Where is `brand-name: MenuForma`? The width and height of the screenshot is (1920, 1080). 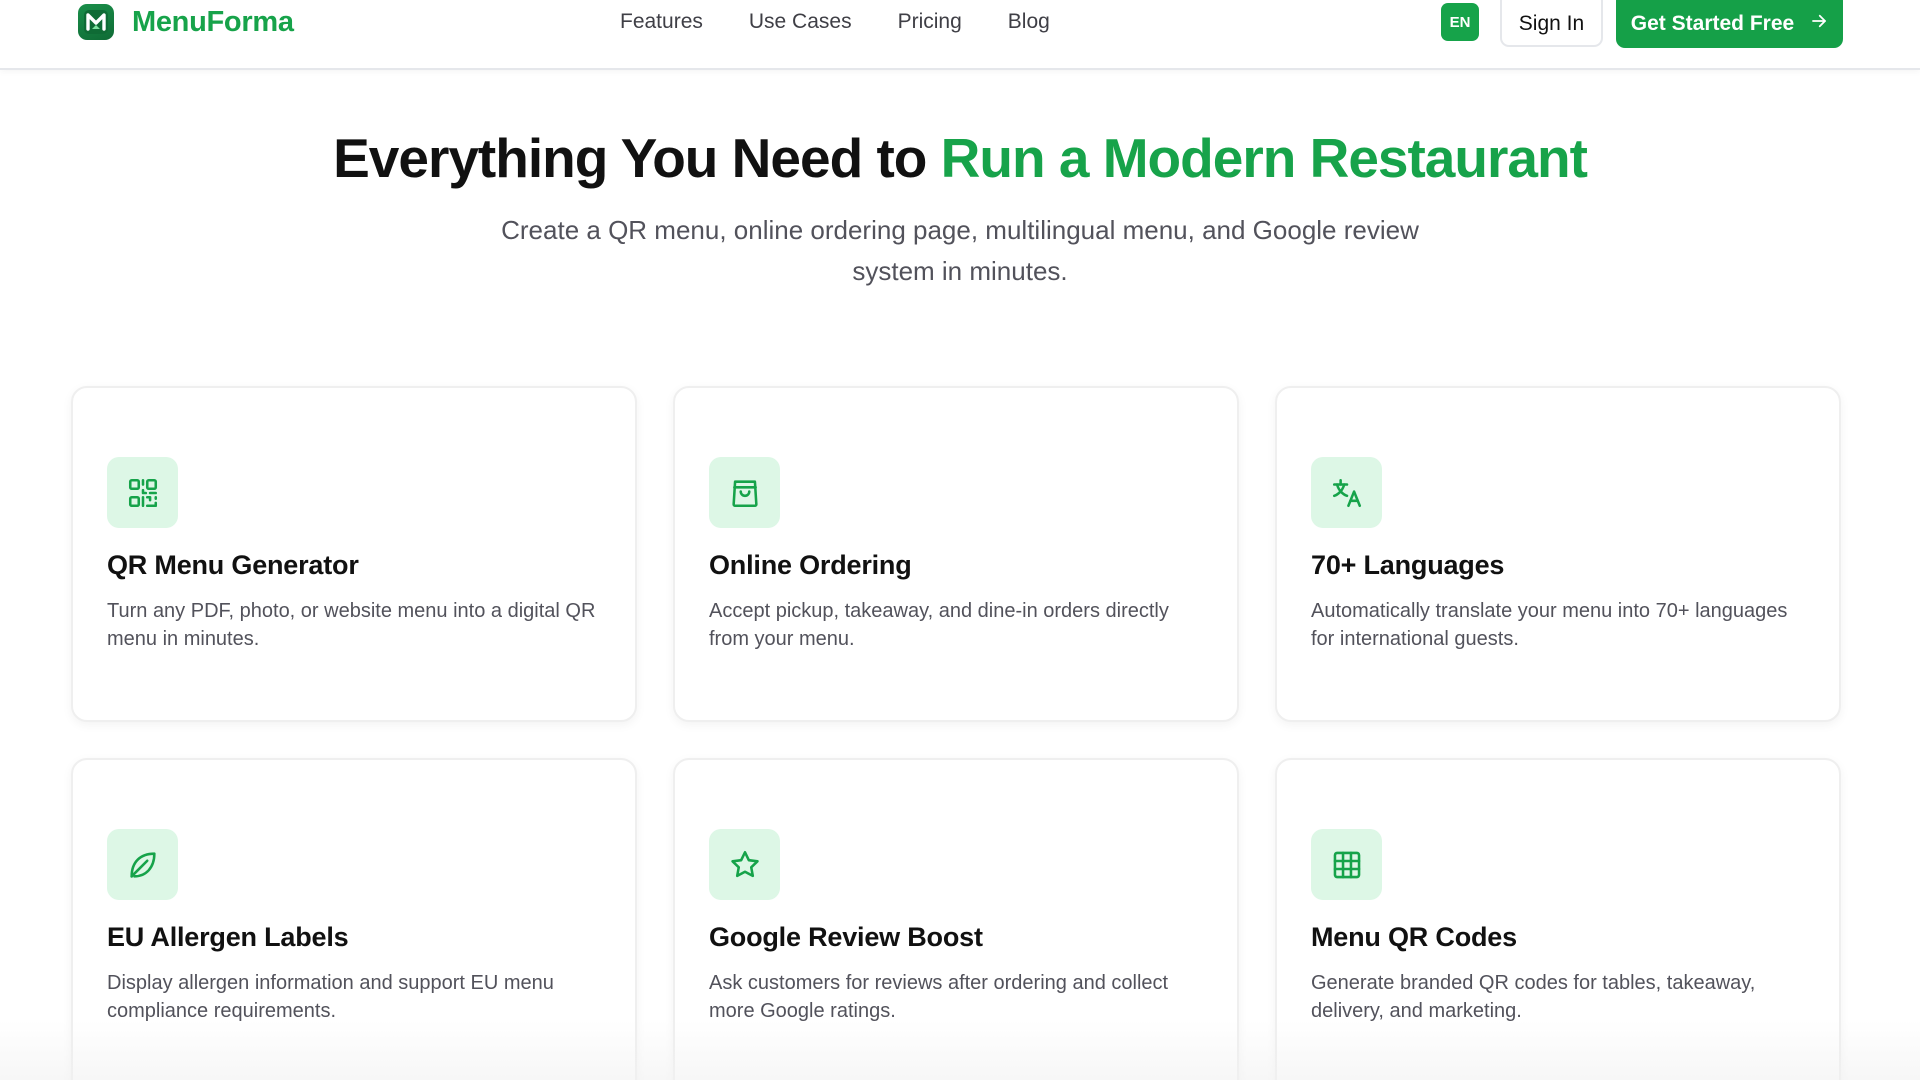 brand-name: MenuForma is located at coordinates (213, 21).